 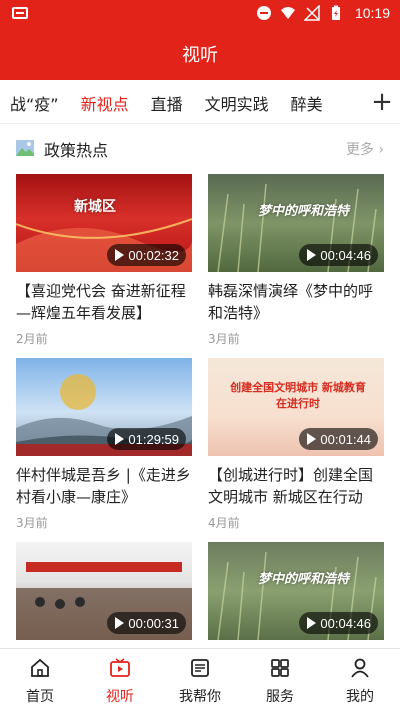 I want to click on video-card: 新城区 00:02:32 【喜迎党代会 奋进新征程—辉煌五年看发展】 2月前, so click(x=104, y=260).